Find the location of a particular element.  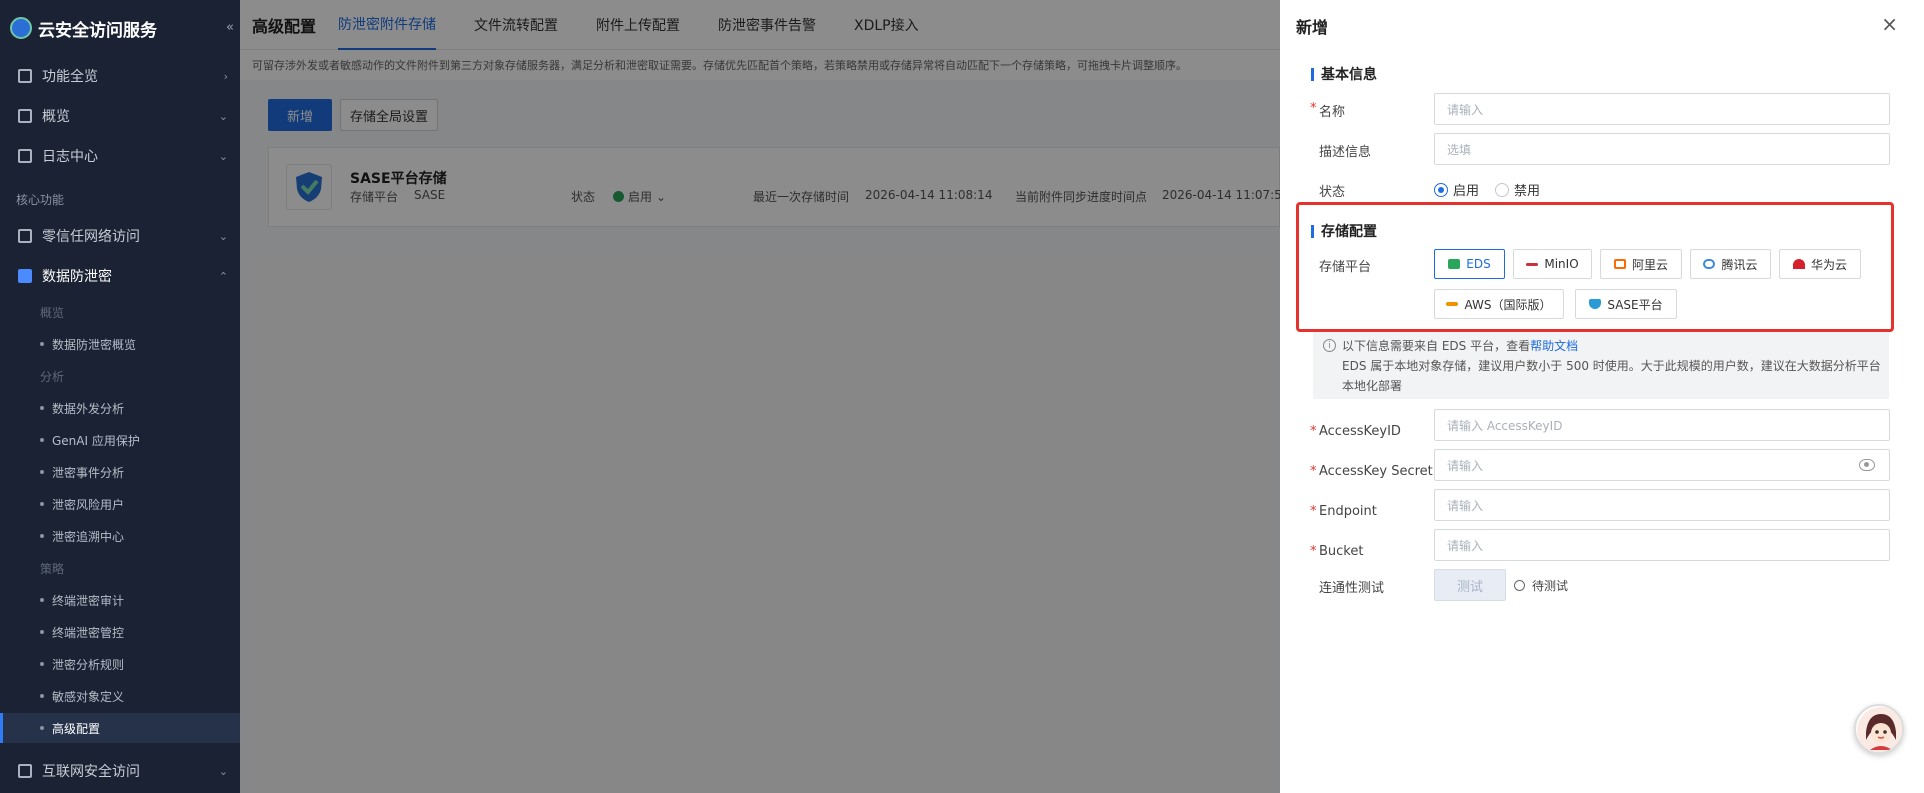

info-icon: i is located at coordinates (1329, 345).